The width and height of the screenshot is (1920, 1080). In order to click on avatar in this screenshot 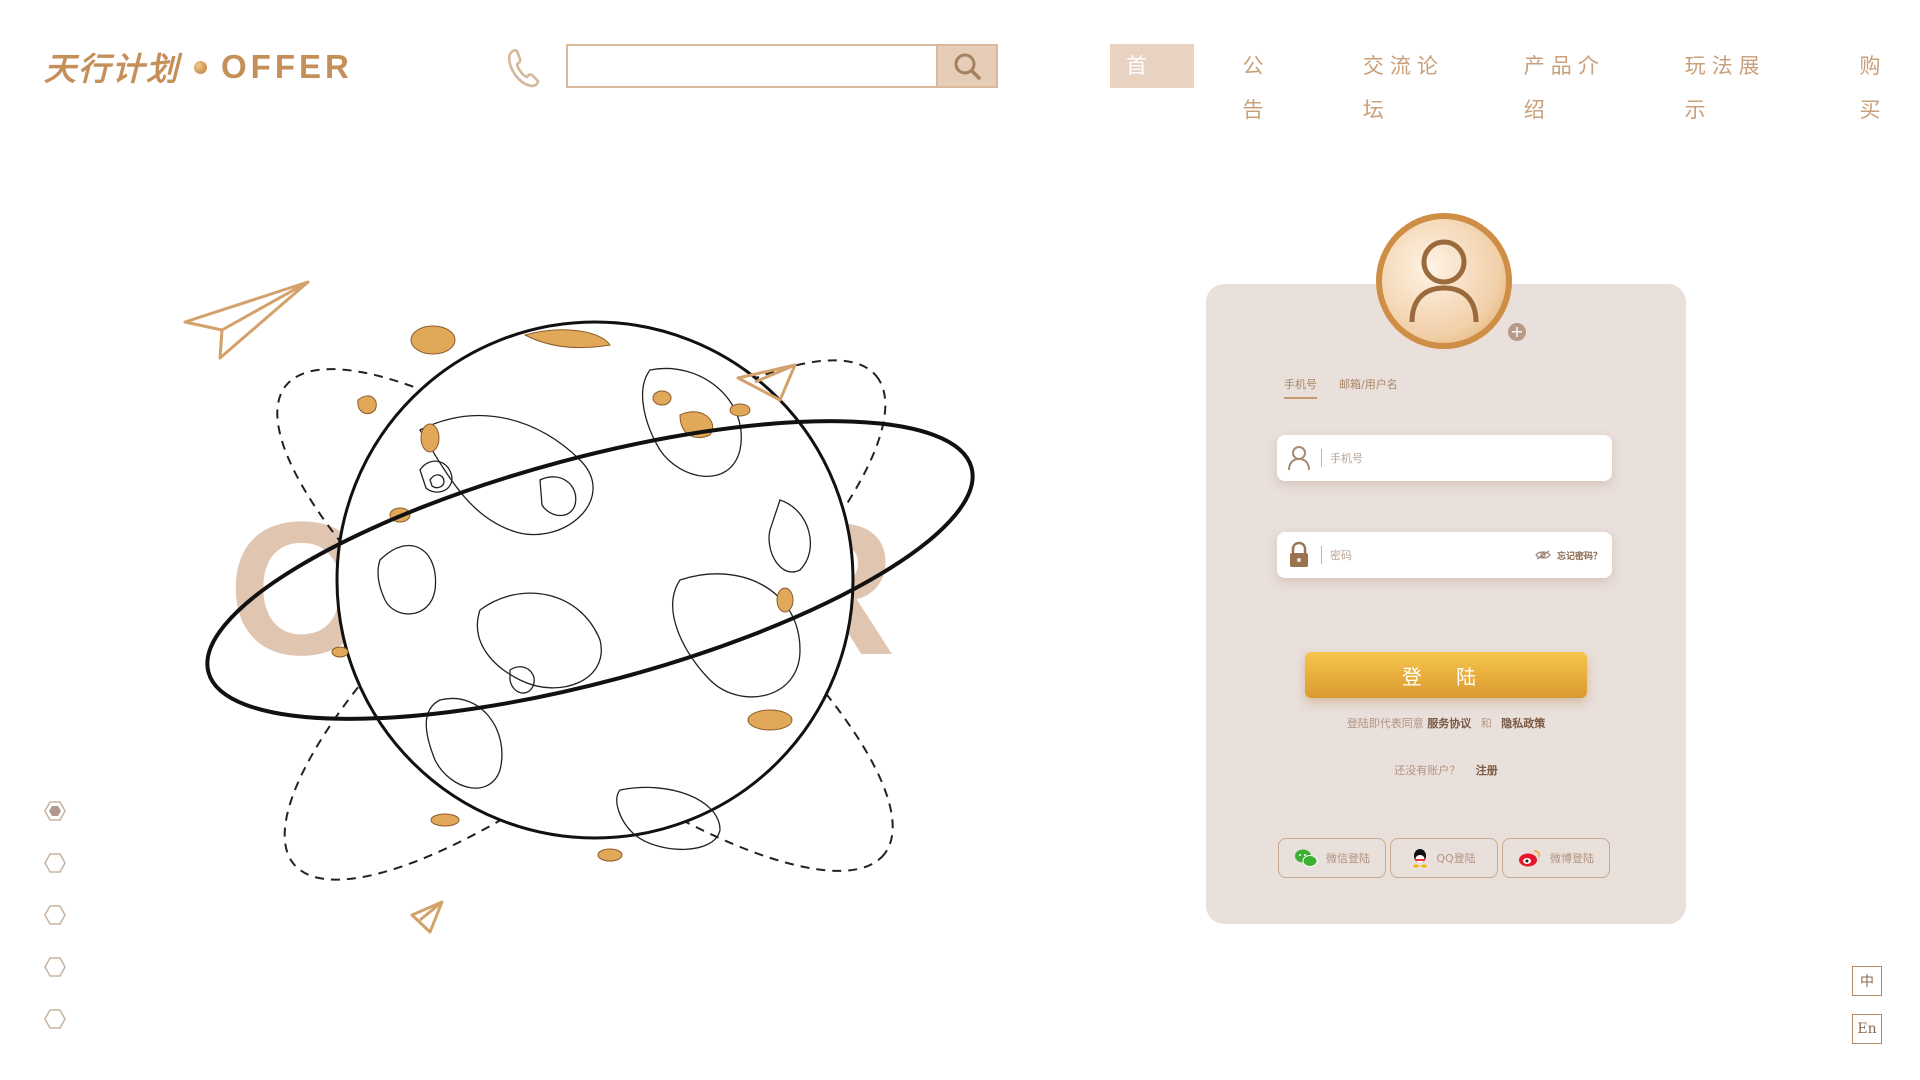, I will do `click(1444, 281)`.